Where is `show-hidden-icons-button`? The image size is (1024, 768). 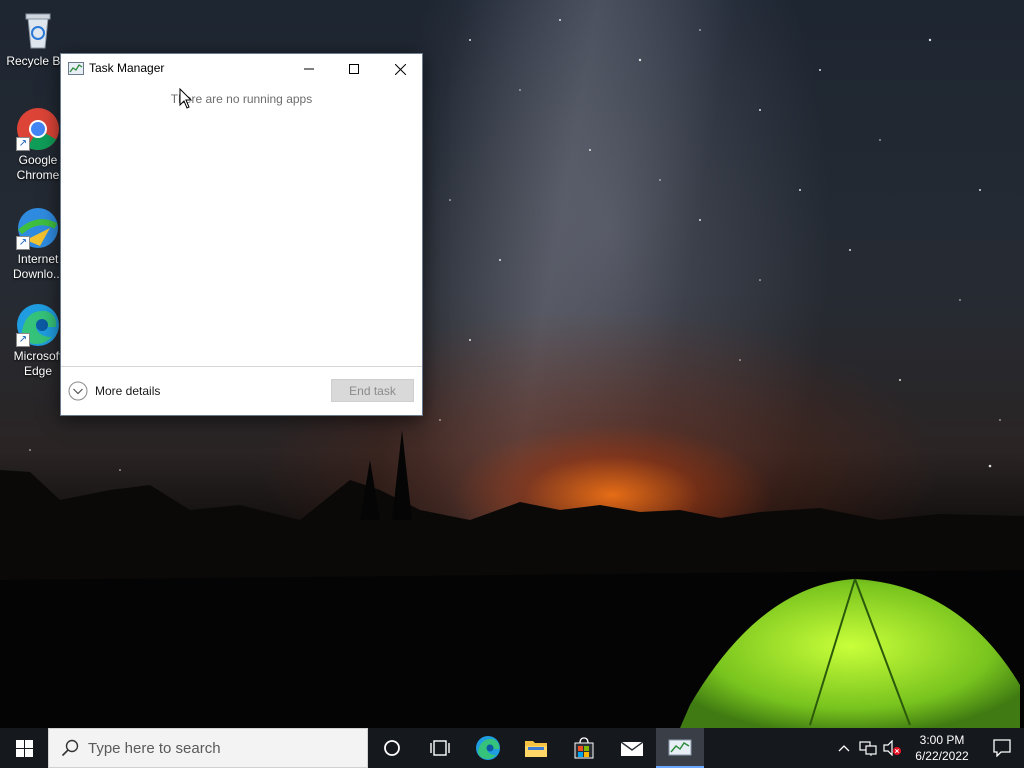
show-hidden-icons-button is located at coordinates (844, 748).